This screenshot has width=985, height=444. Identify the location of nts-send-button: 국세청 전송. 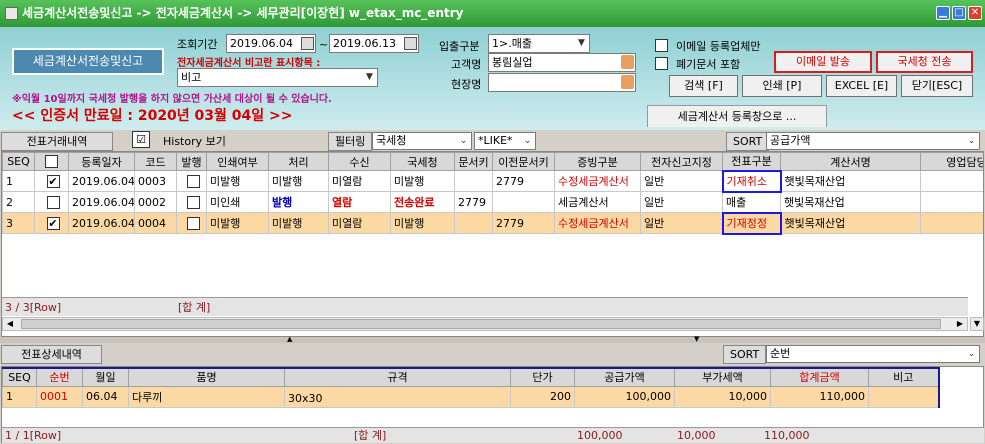
(924, 62).